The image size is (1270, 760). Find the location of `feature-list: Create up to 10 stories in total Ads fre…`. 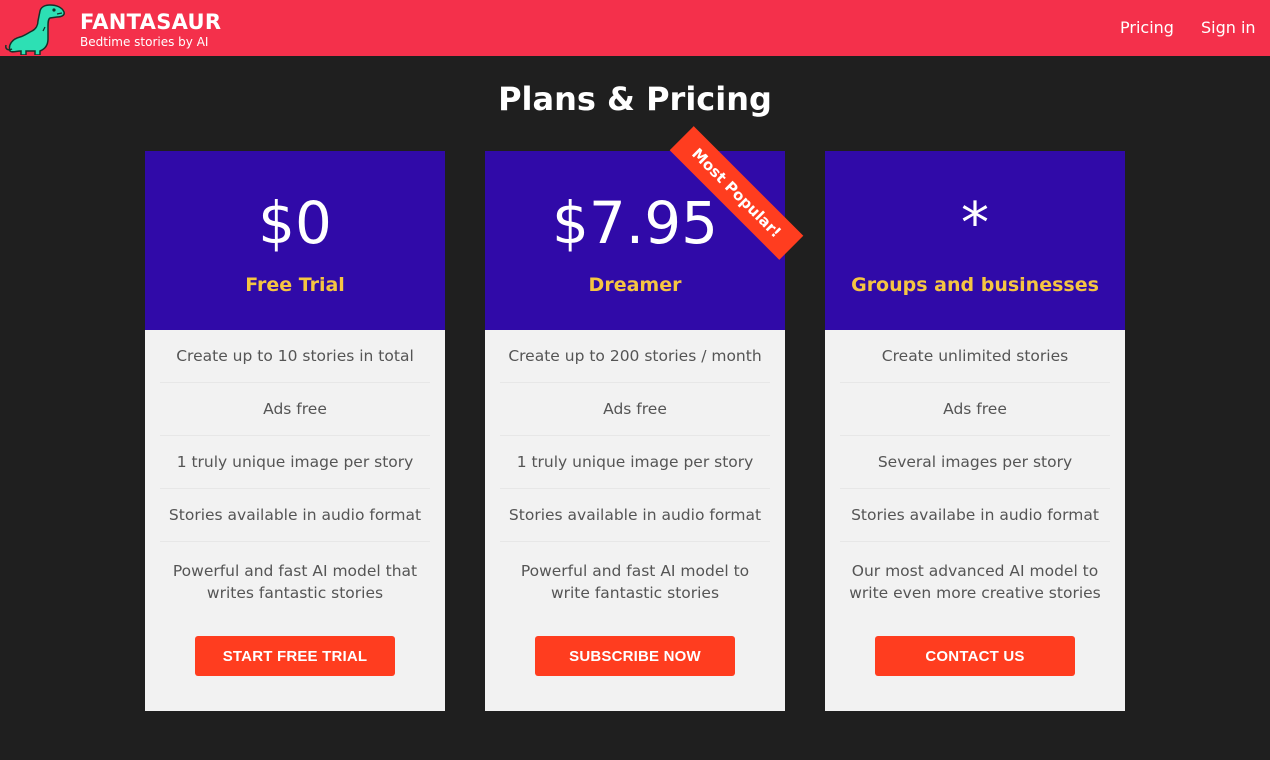

feature-list: Create up to 10 stories in total Ads fre… is located at coordinates (295, 473).